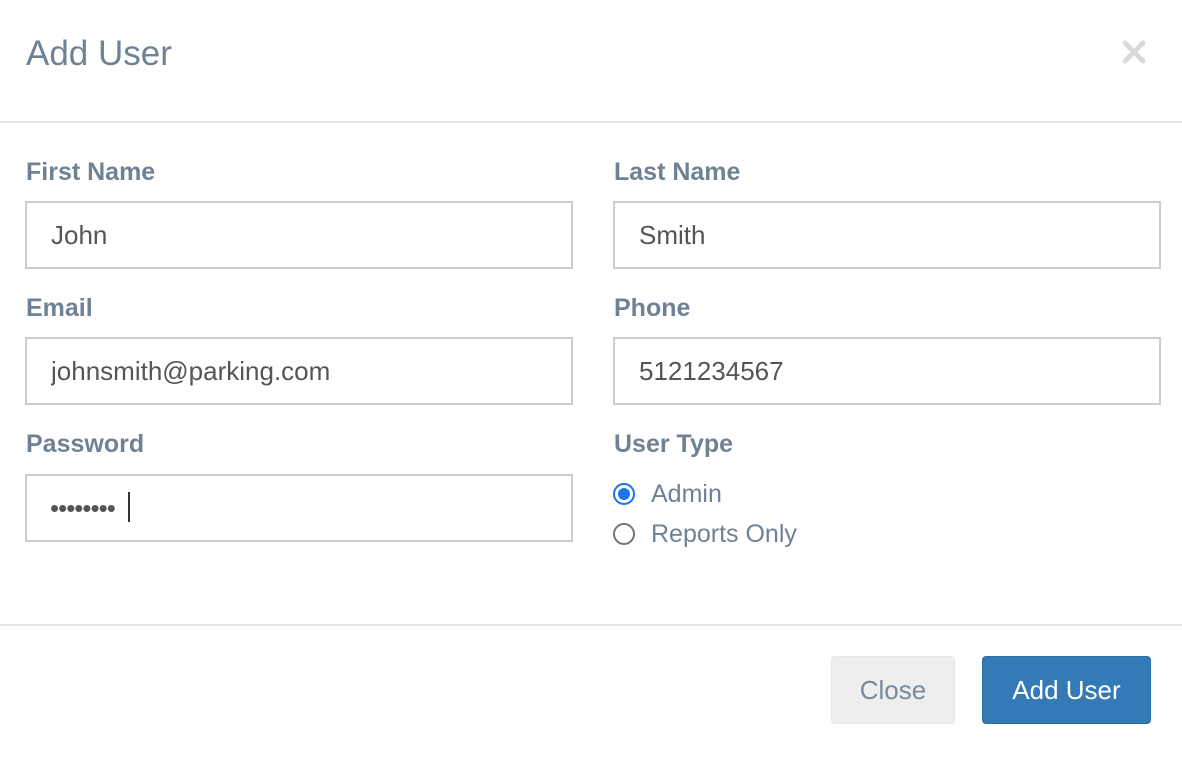 The width and height of the screenshot is (1182, 758). Describe the element at coordinates (1134, 52) in the screenshot. I see `close-icon` at that location.